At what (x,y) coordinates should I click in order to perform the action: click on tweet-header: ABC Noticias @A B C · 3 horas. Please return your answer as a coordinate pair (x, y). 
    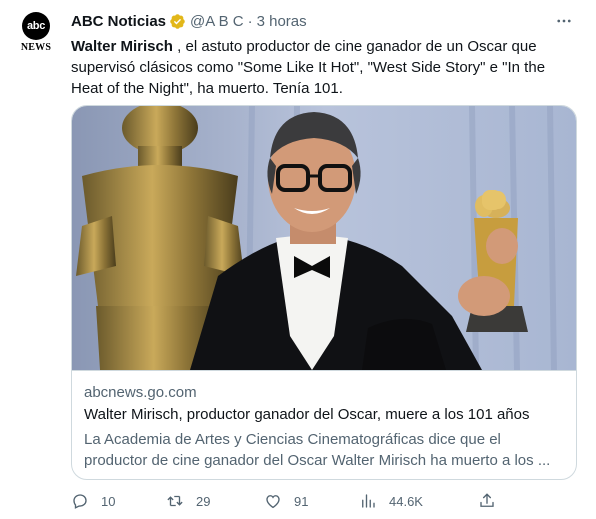
    Looking at the image, I should click on (189, 21).